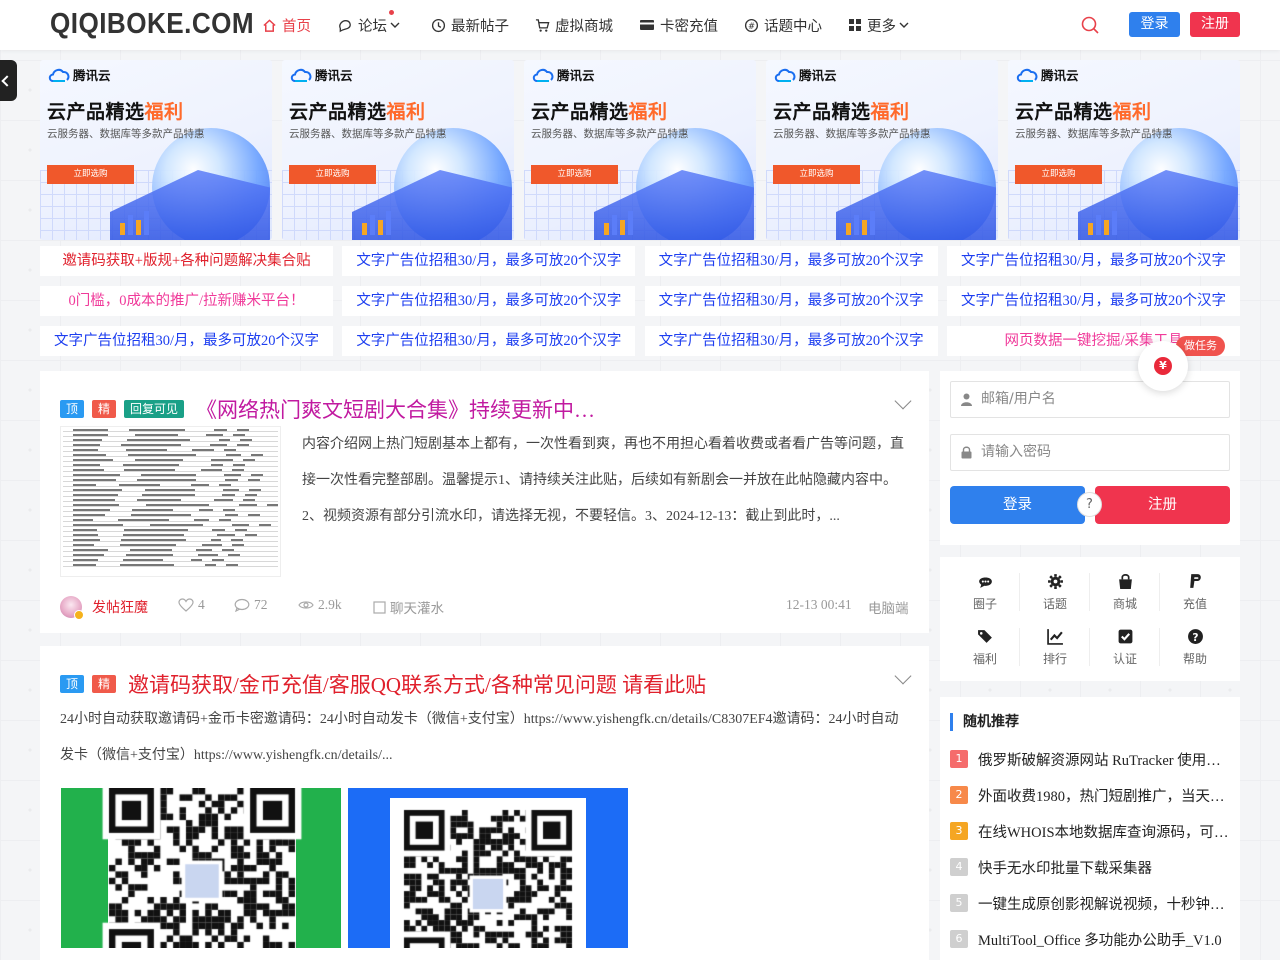 This screenshot has height=960, width=1280. What do you see at coordinates (201, 868) in the screenshot?
I see `wechat-qr-image` at bounding box center [201, 868].